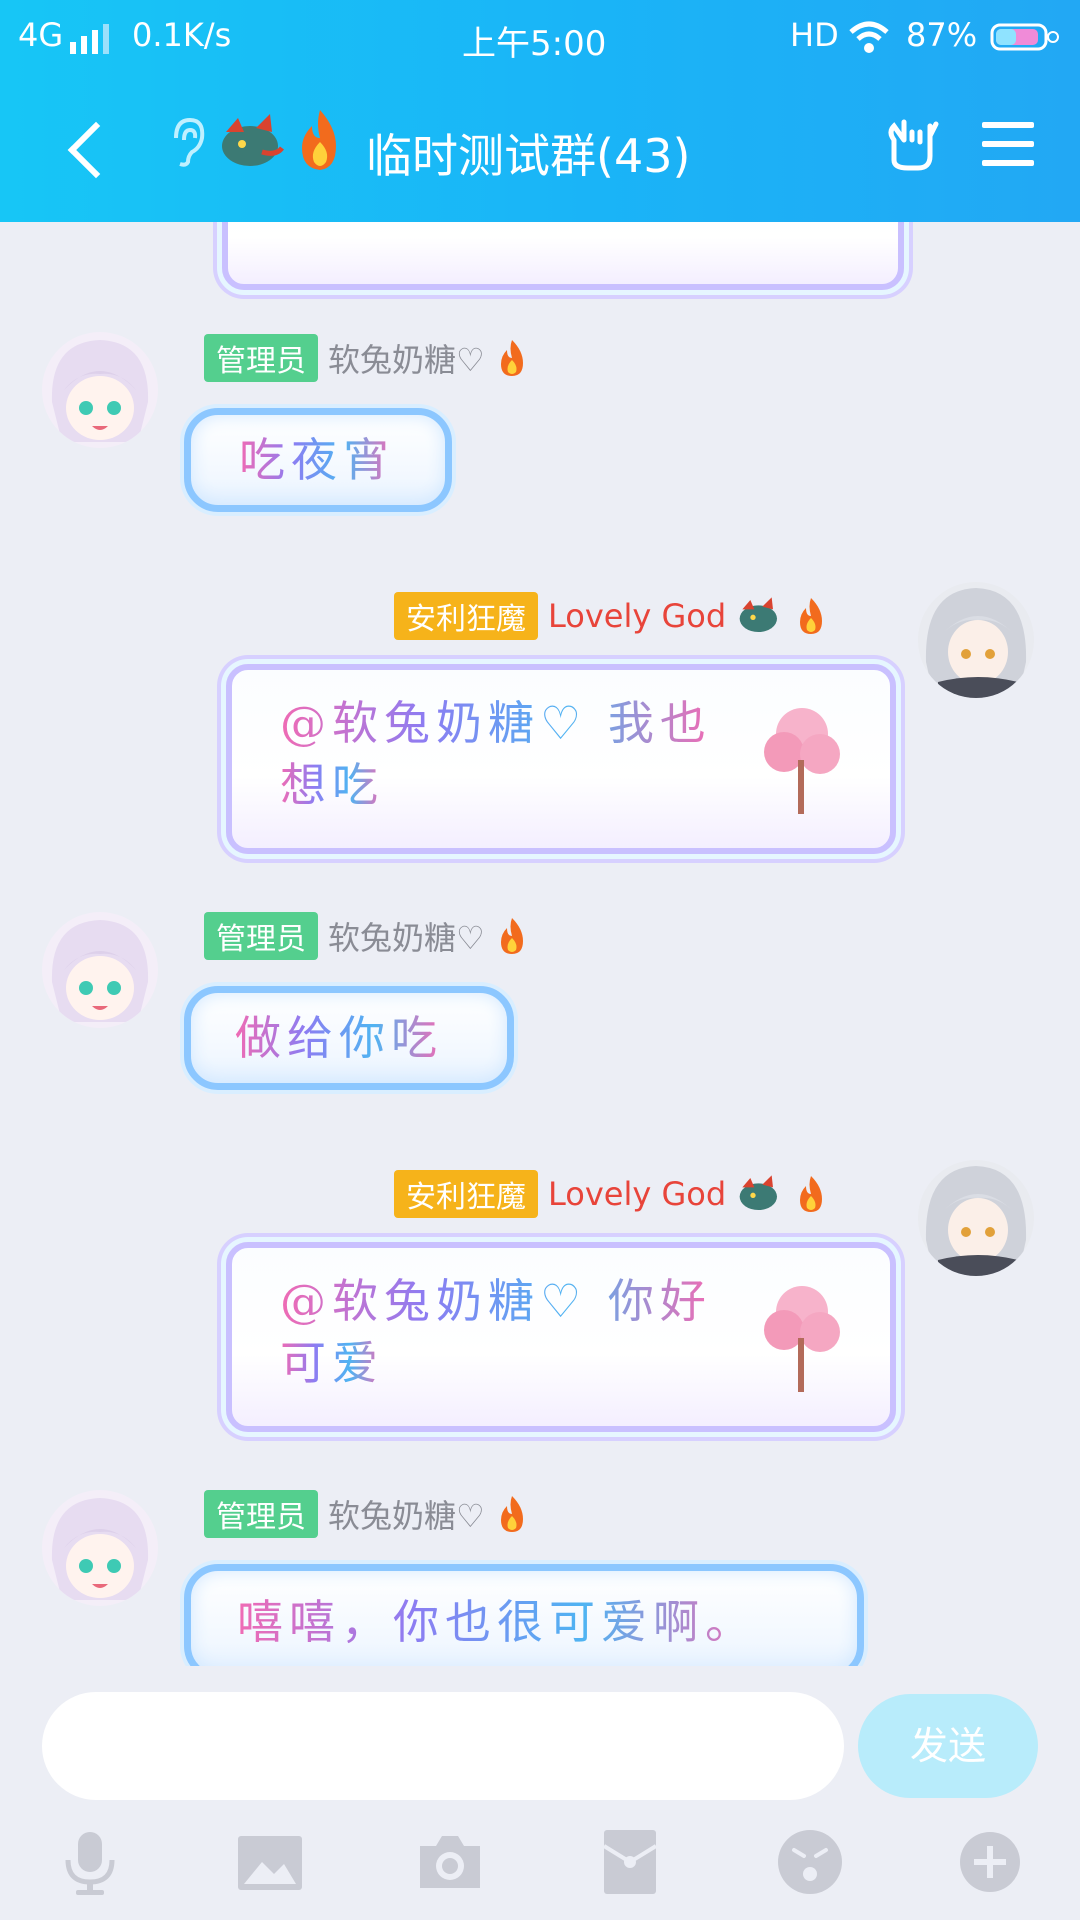 The image size is (1080, 1920). Describe the element at coordinates (810, 1862) in the screenshot. I see `emoji-icon` at that location.